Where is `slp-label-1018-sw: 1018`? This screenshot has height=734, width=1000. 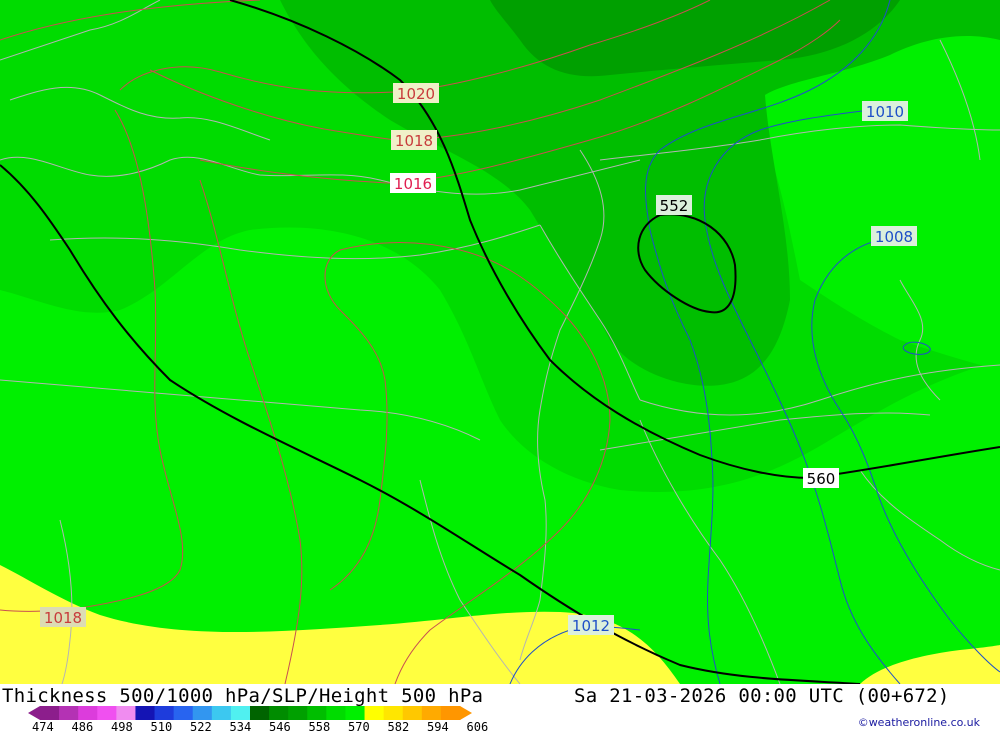
slp-label-1018-sw: 1018 is located at coordinates (63, 618).